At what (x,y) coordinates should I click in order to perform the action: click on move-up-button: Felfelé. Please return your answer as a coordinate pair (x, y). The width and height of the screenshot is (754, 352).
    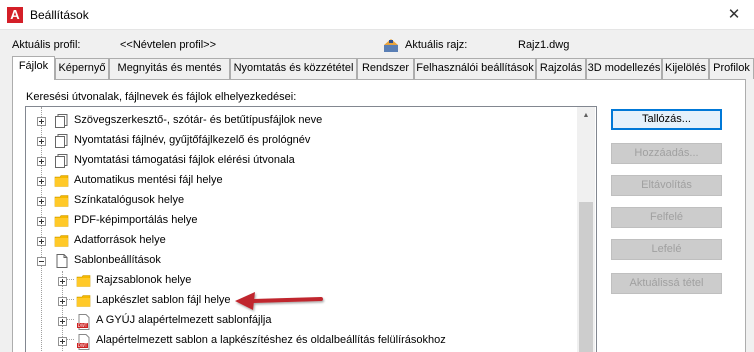
    Looking at the image, I should click on (666, 217).